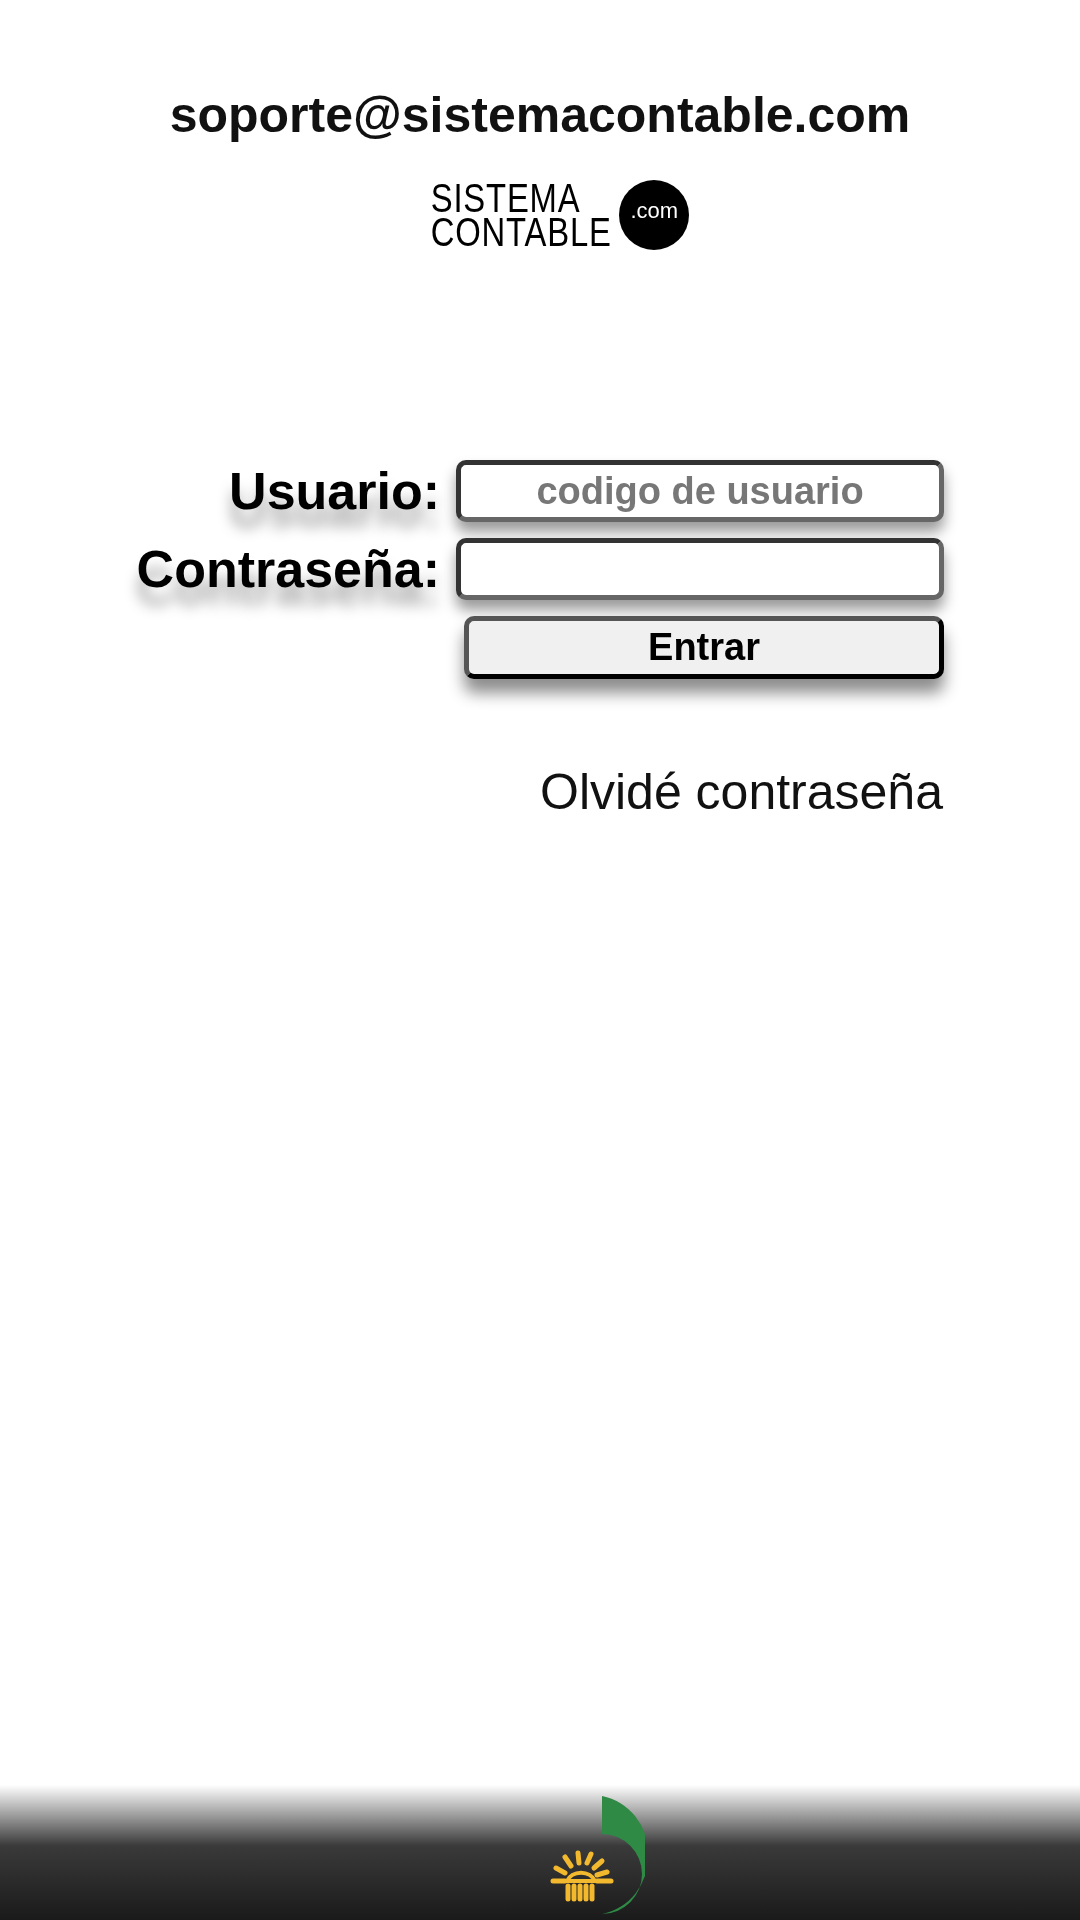  I want to click on login-button: Entrar, so click(704, 647).